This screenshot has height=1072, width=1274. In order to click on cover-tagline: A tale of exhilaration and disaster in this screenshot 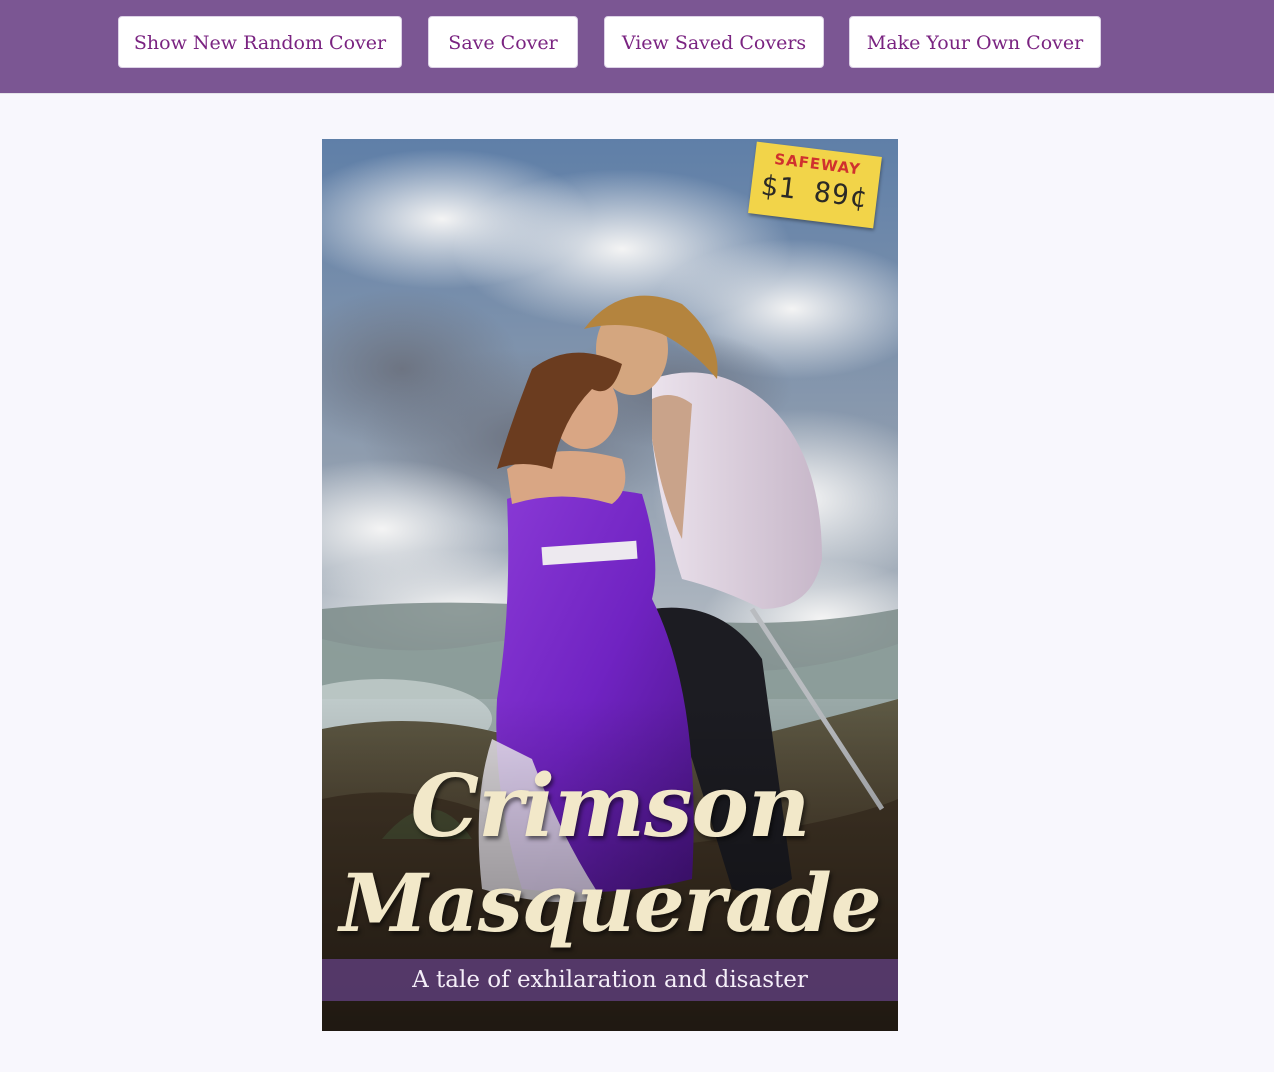, I will do `click(610, 980)`.